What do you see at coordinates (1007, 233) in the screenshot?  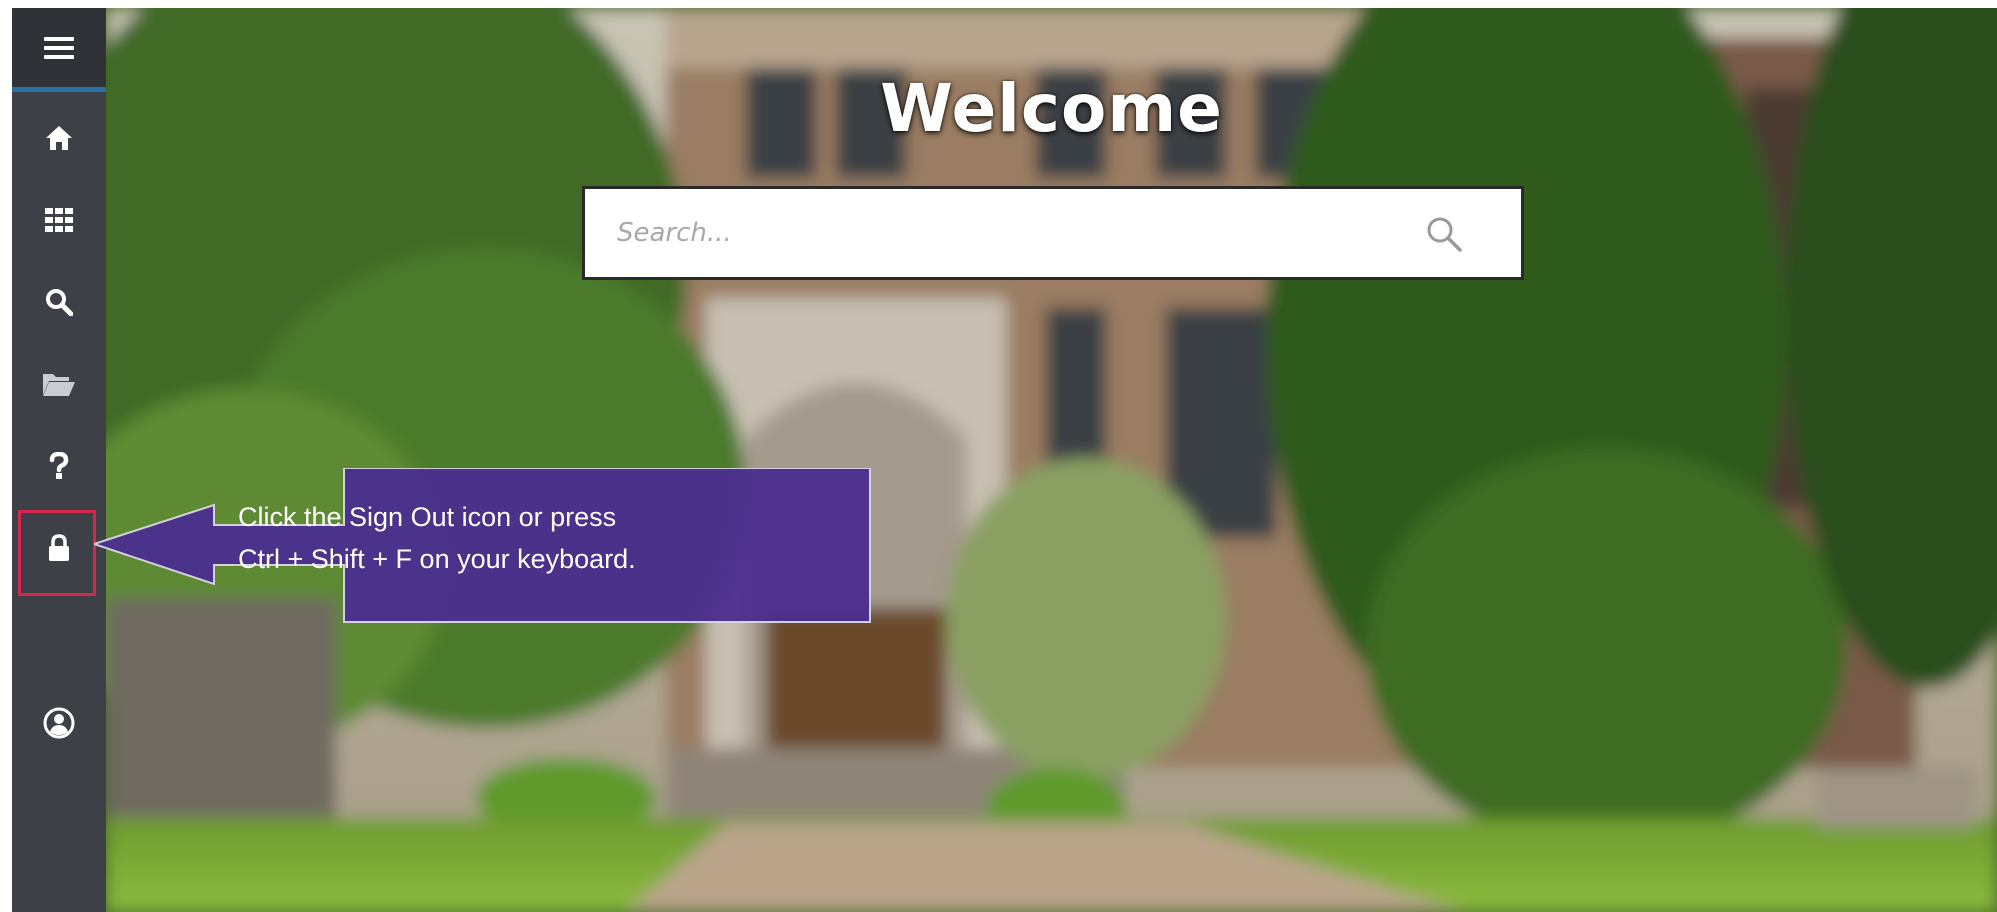 I see `search-input` at bounding box center [1007, 233].